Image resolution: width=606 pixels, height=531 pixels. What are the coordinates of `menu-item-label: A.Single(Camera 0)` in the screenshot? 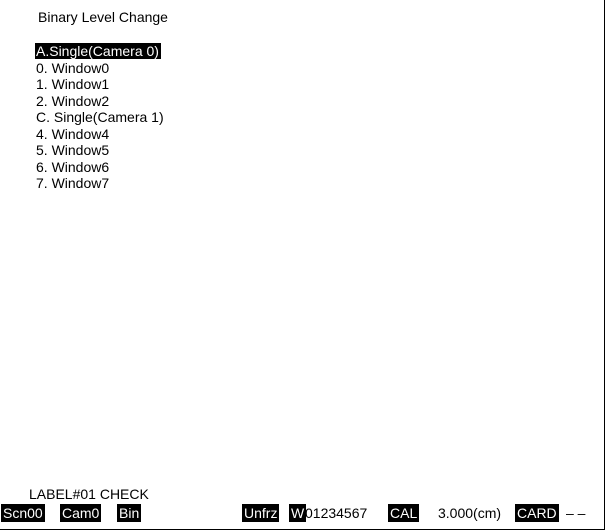 It's located at (98, 51).